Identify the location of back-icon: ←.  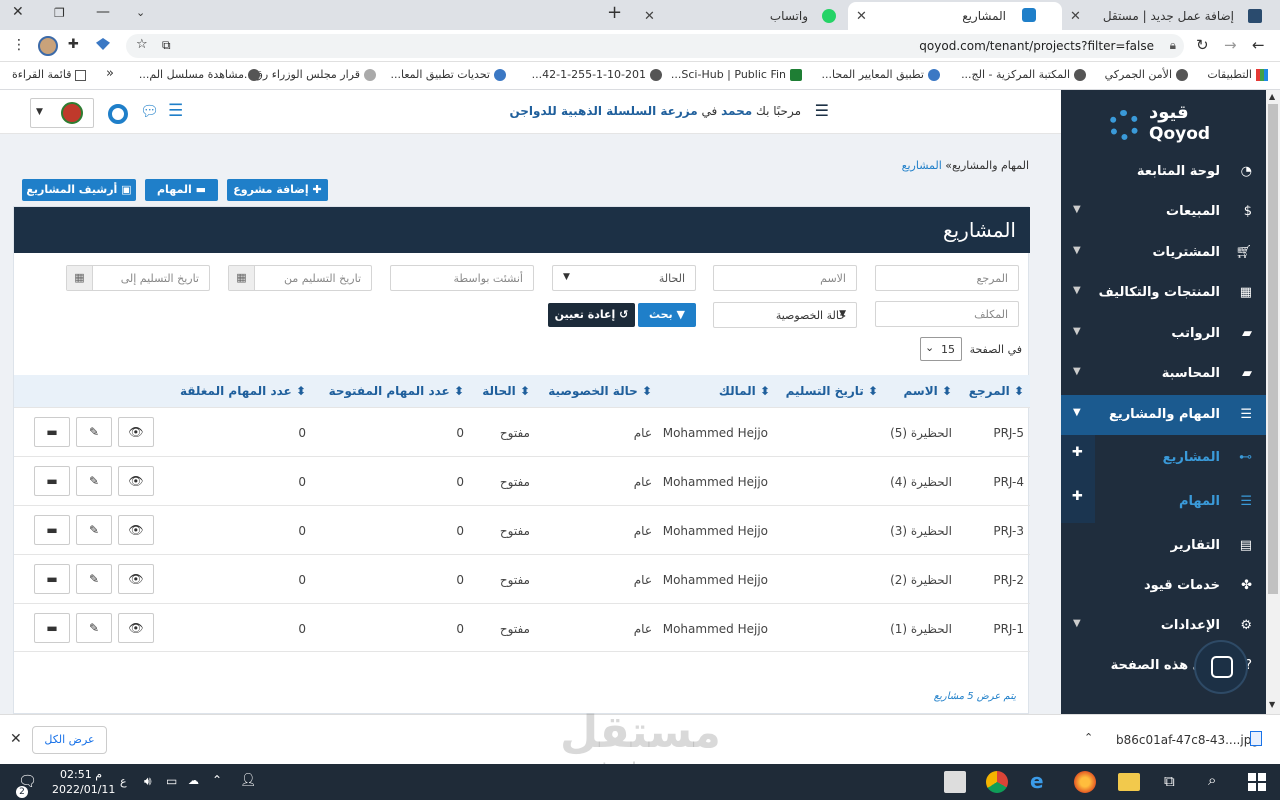
(1258, 45).